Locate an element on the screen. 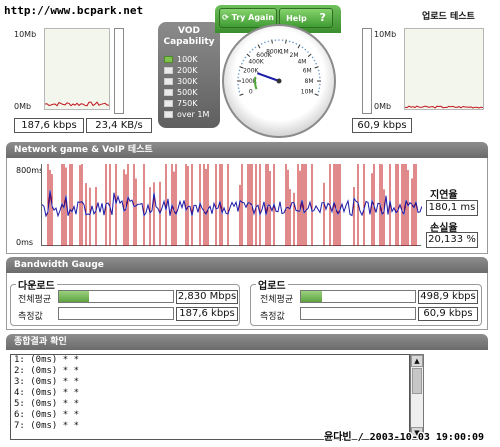 The height and width of the screenshot is (447, 500). network-ymin: 0ms is located at coordinates (25, 242).